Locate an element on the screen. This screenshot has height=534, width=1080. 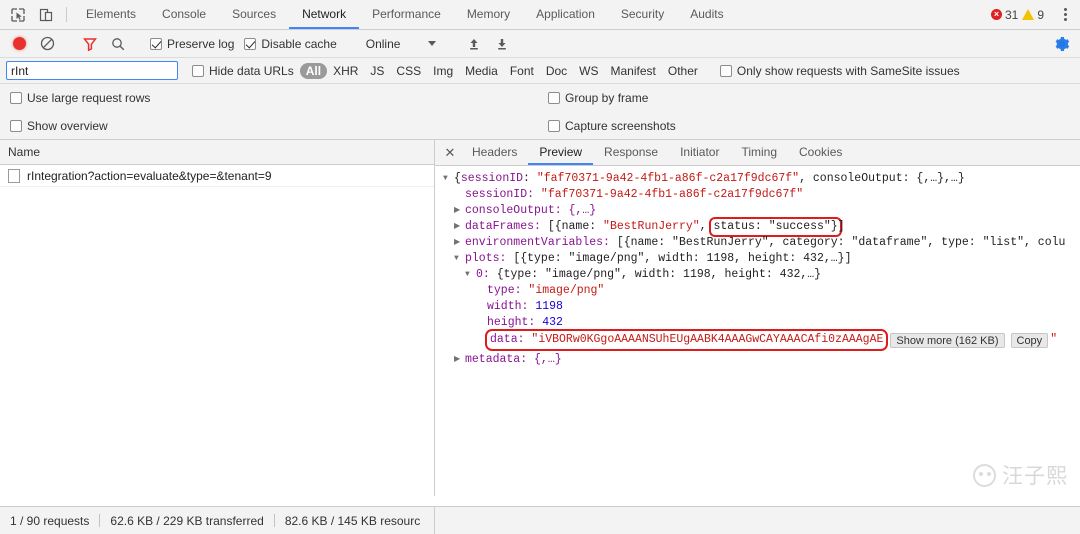
filter-type-font: Font is located at coordinates (522, 71).